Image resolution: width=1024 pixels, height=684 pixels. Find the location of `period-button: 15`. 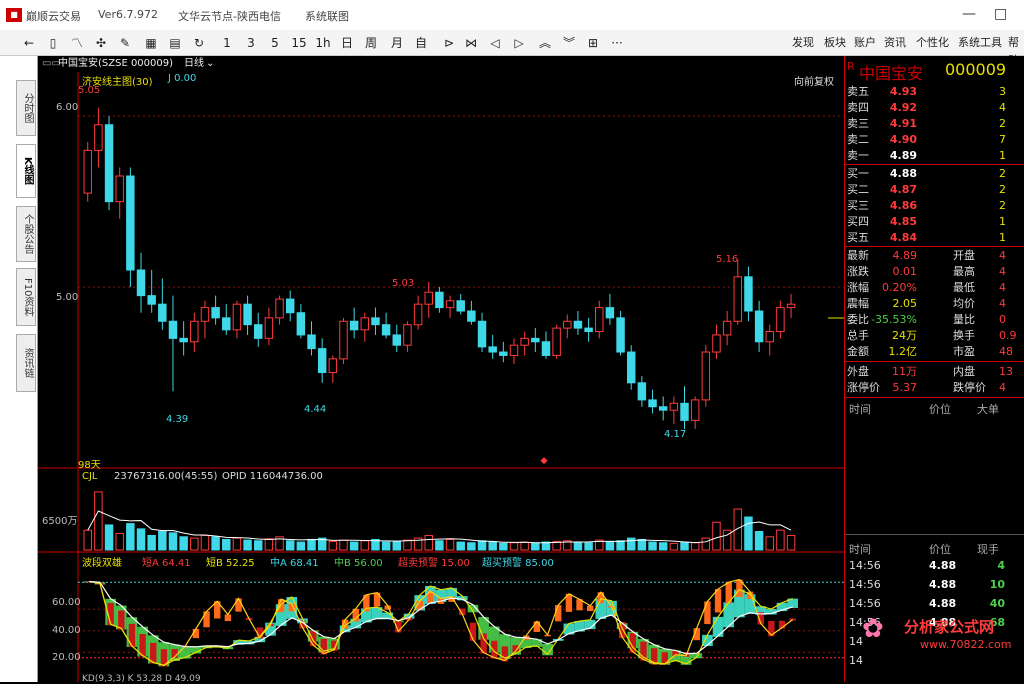

period-button: 15 is located at coordinates (299, 43).